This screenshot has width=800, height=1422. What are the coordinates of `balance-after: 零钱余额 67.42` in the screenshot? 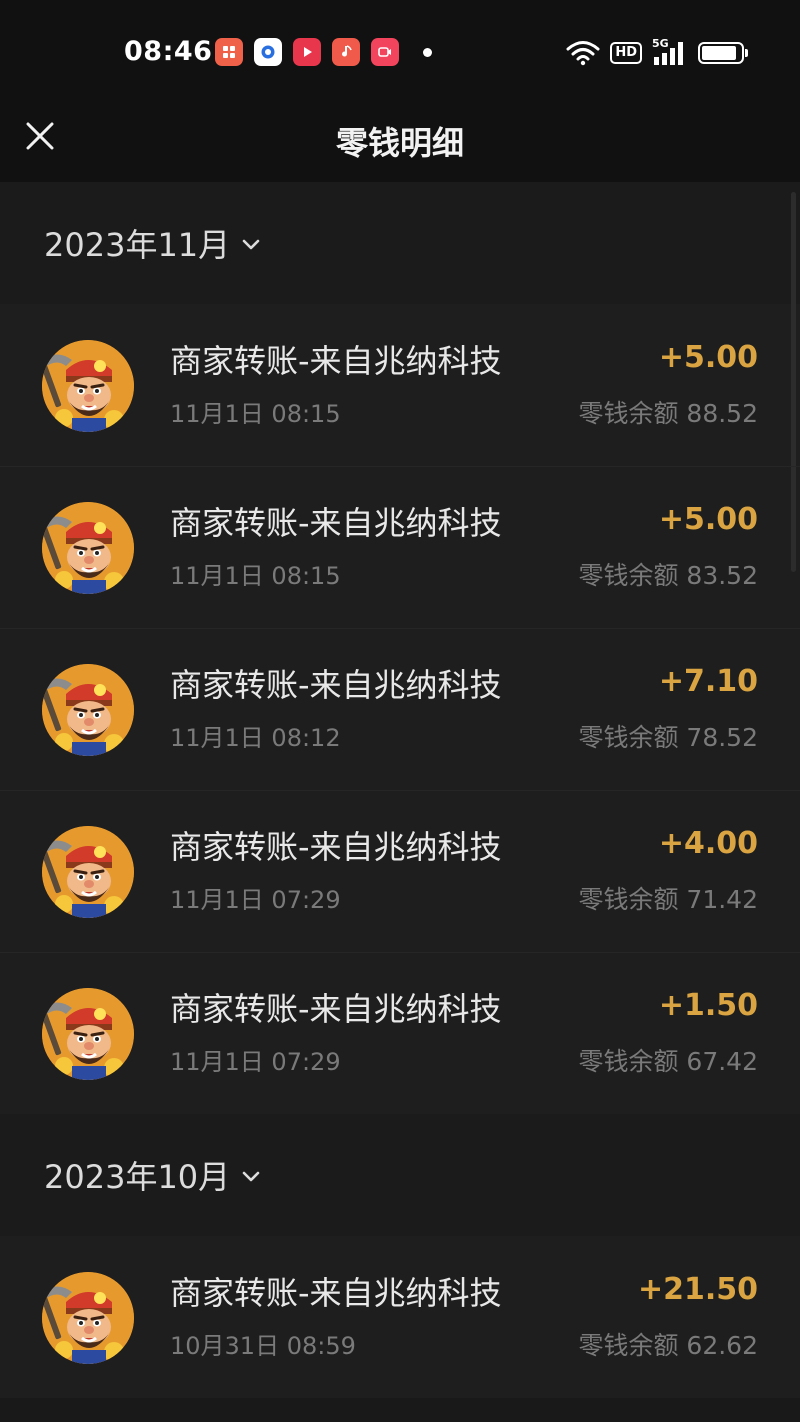 It's located at (668, 1061).